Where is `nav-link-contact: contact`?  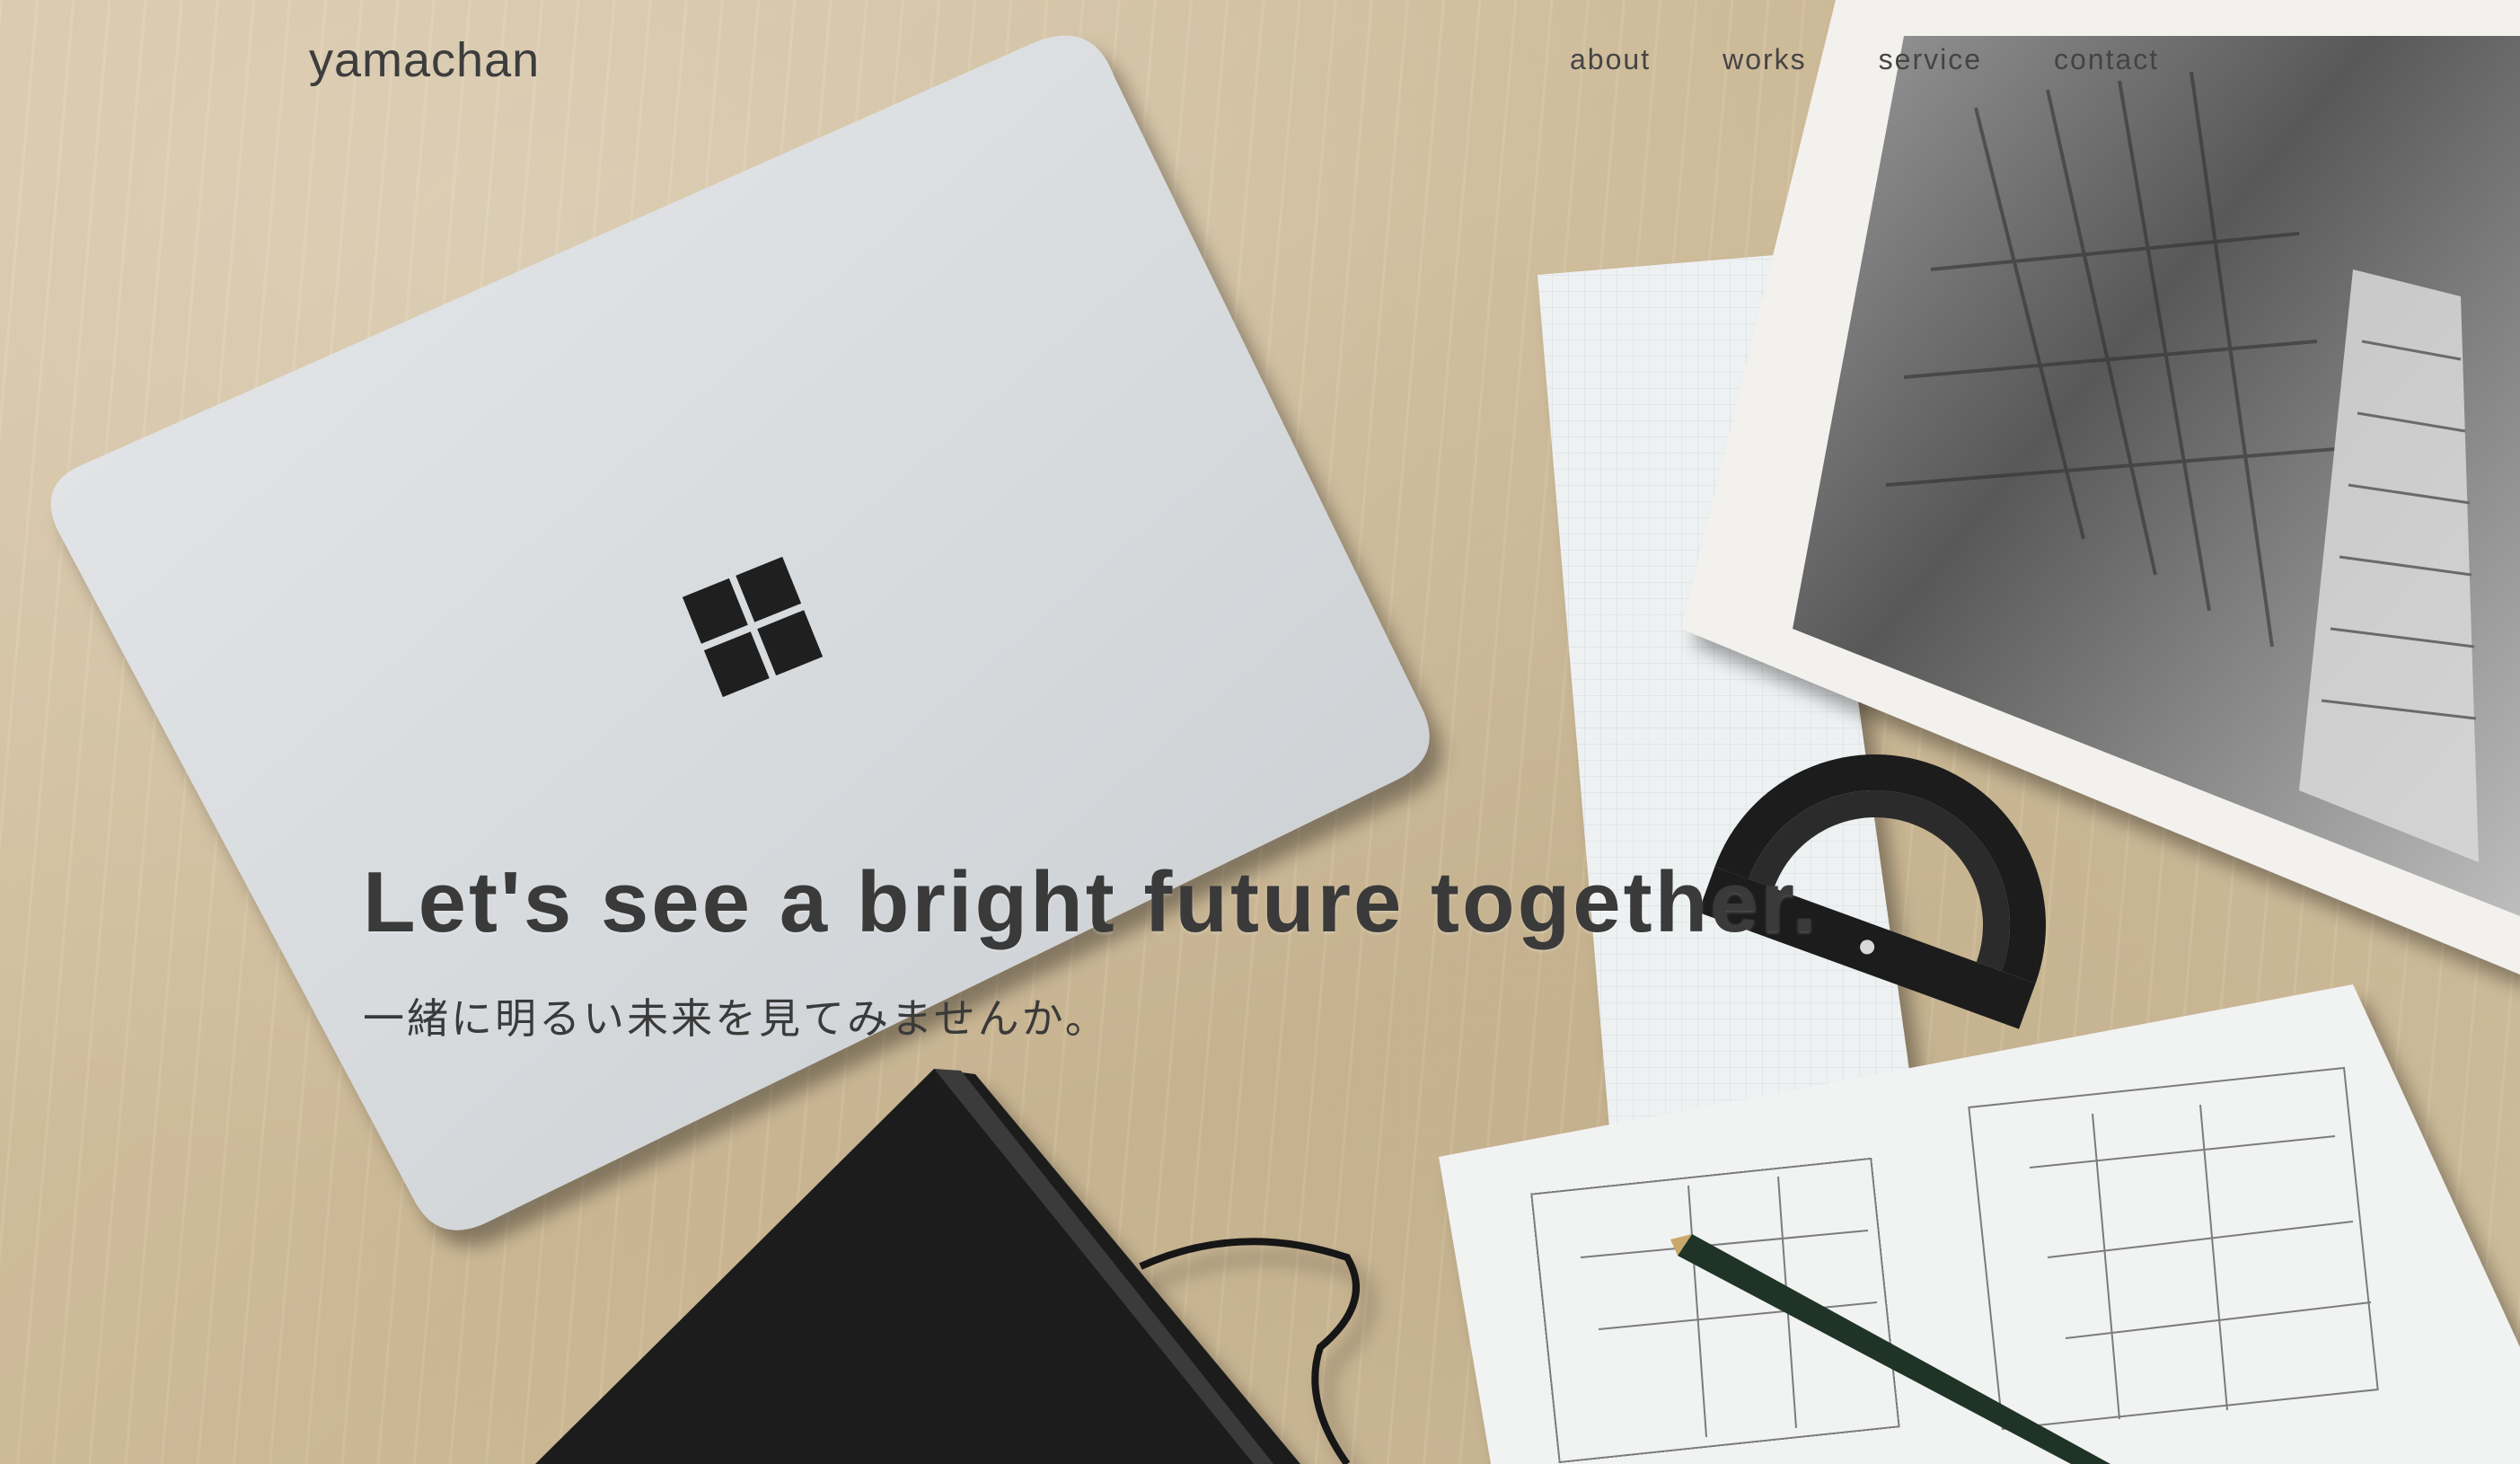 nav-link-contact: contact is located at coordinates (2106, 59).